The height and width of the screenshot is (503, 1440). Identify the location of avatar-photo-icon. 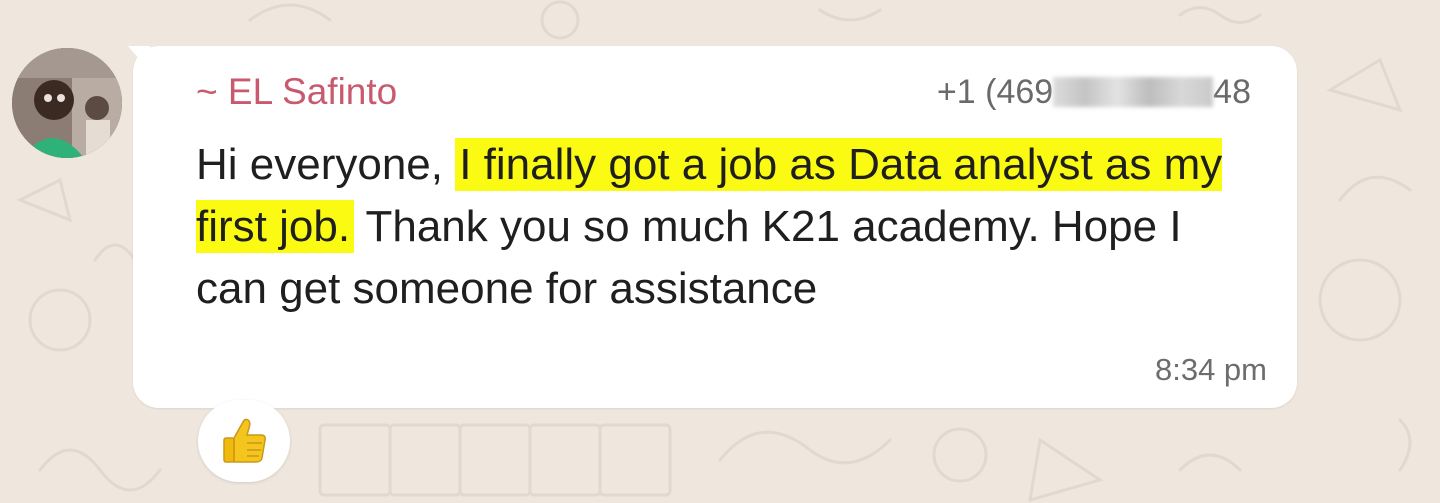
(67, 103).